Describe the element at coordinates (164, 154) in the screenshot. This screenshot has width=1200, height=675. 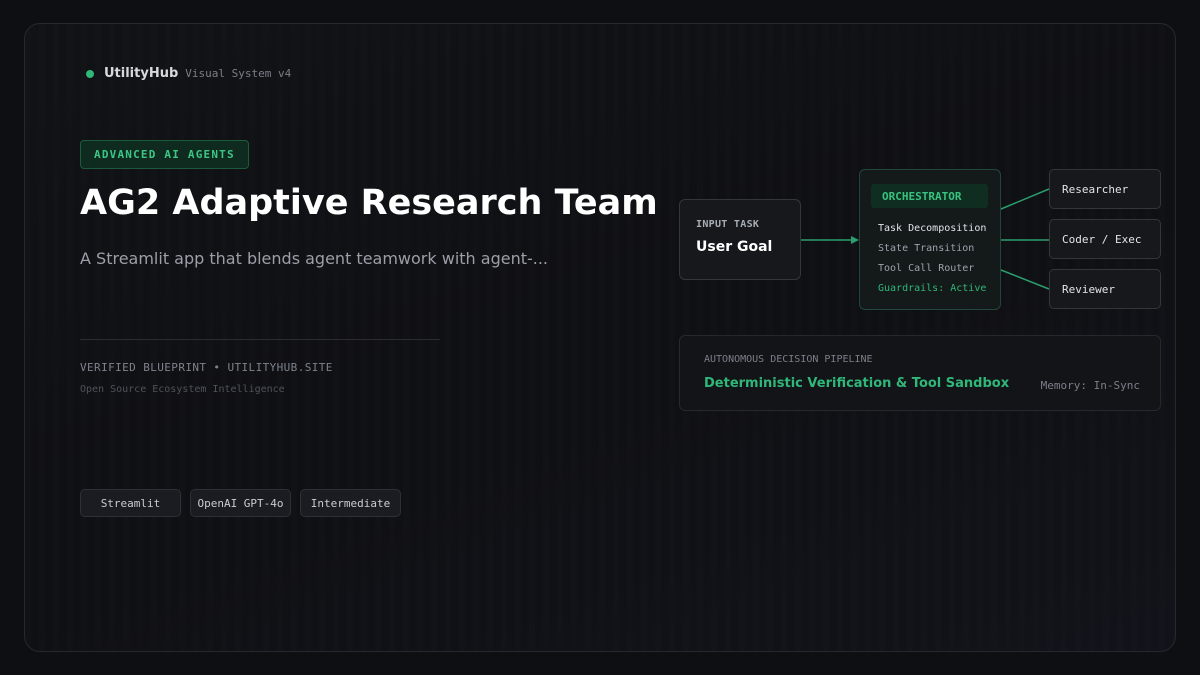
I see `category-badge: ADVANCED AI AGENTS` at that location.